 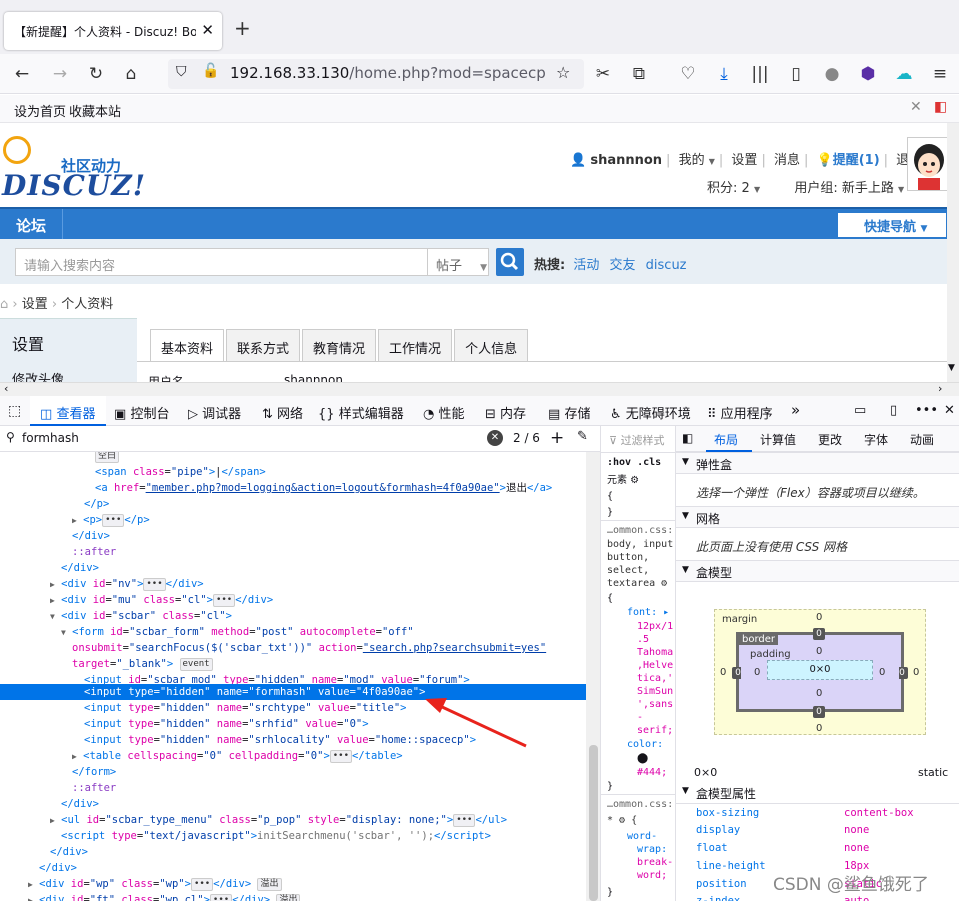 What do you see at coordinates (953, 252) in the screenshot?
I see `page-vertical-scrollbar: ▼` at bounding box center [953, 252].